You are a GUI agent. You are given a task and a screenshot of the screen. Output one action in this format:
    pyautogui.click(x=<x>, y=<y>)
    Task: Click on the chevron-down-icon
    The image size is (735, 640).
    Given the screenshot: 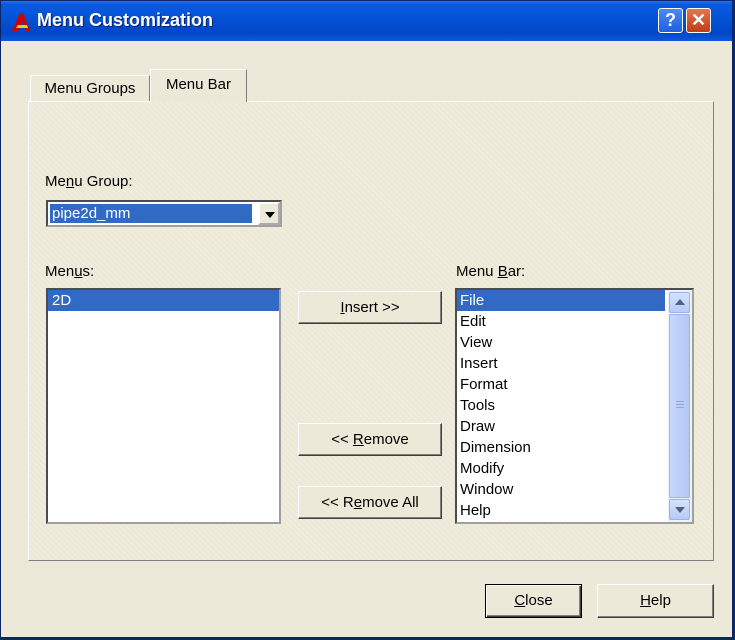 What is the action you would take?
    pyautogui.click(x=269, y=213)
    